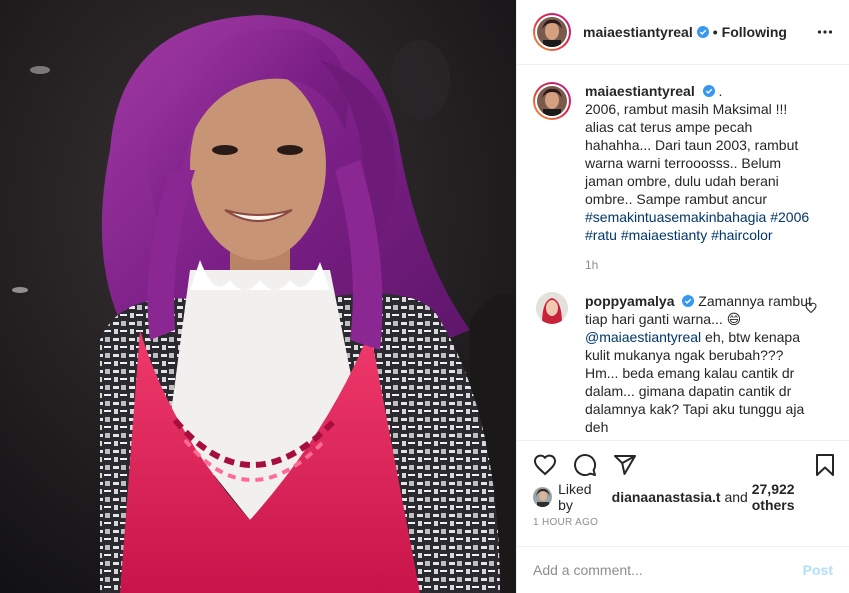 This screenshot has width=849, height=593. What do you see at coordinates (552, 101) in the screenshot?
I see `caption-avatar` at bounding box center [552, 101].